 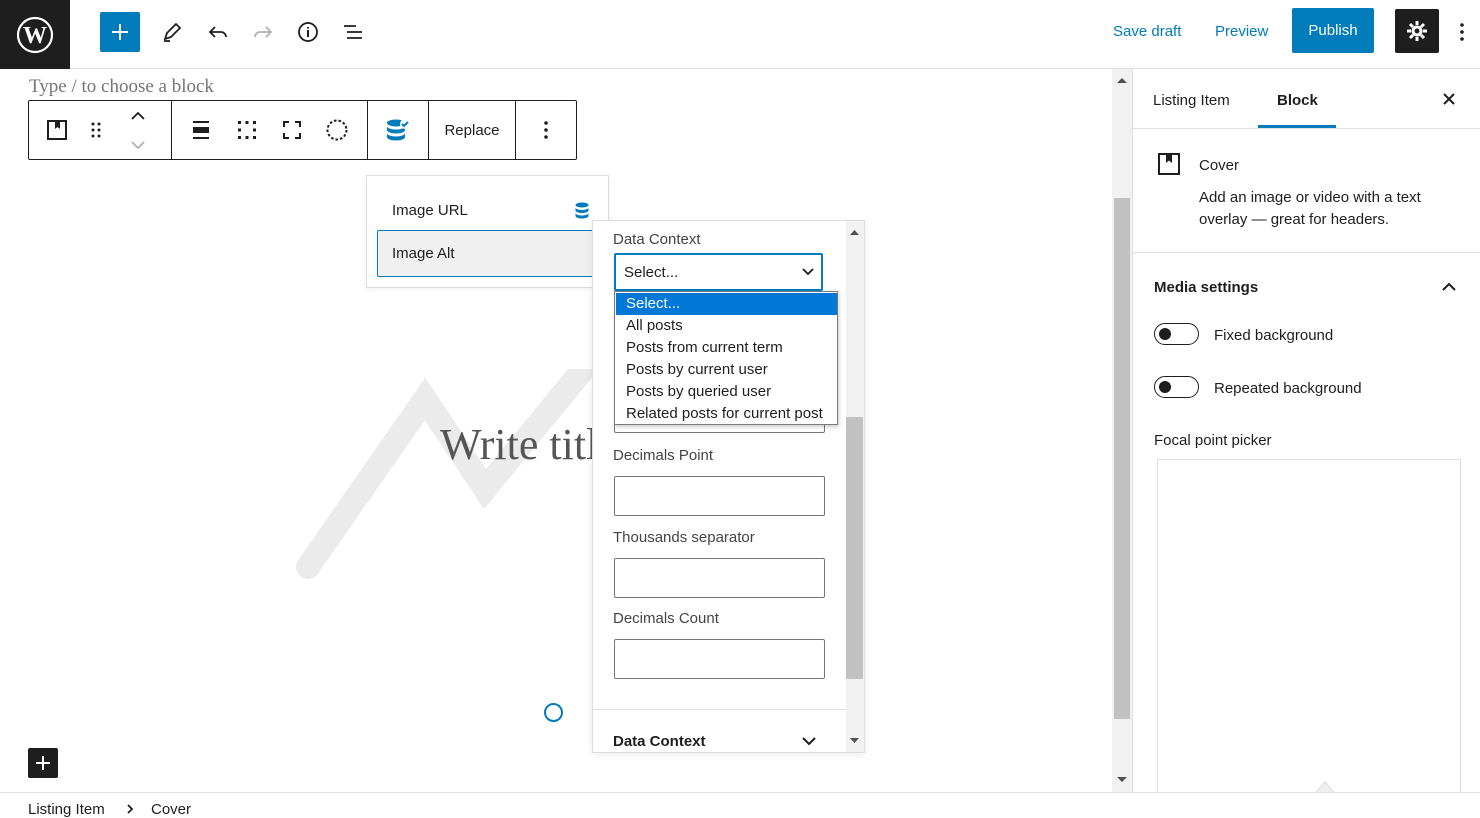 What do you see at coordinates (1449, 99) in the screenshot?
I see `close-icon` at bounding box center [1449, 99].